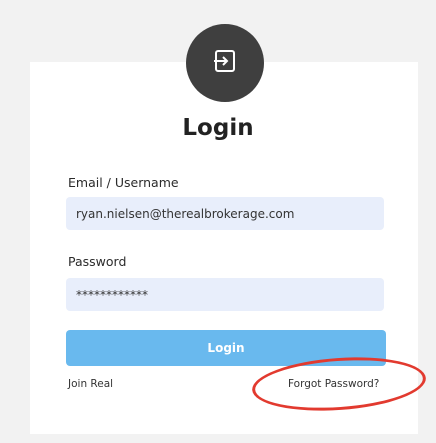 The image size is (436, 443). What do you see at coordinates (218, 128) in the screenshot?
I see `page-title: Login` at bounding box center [218, 128].